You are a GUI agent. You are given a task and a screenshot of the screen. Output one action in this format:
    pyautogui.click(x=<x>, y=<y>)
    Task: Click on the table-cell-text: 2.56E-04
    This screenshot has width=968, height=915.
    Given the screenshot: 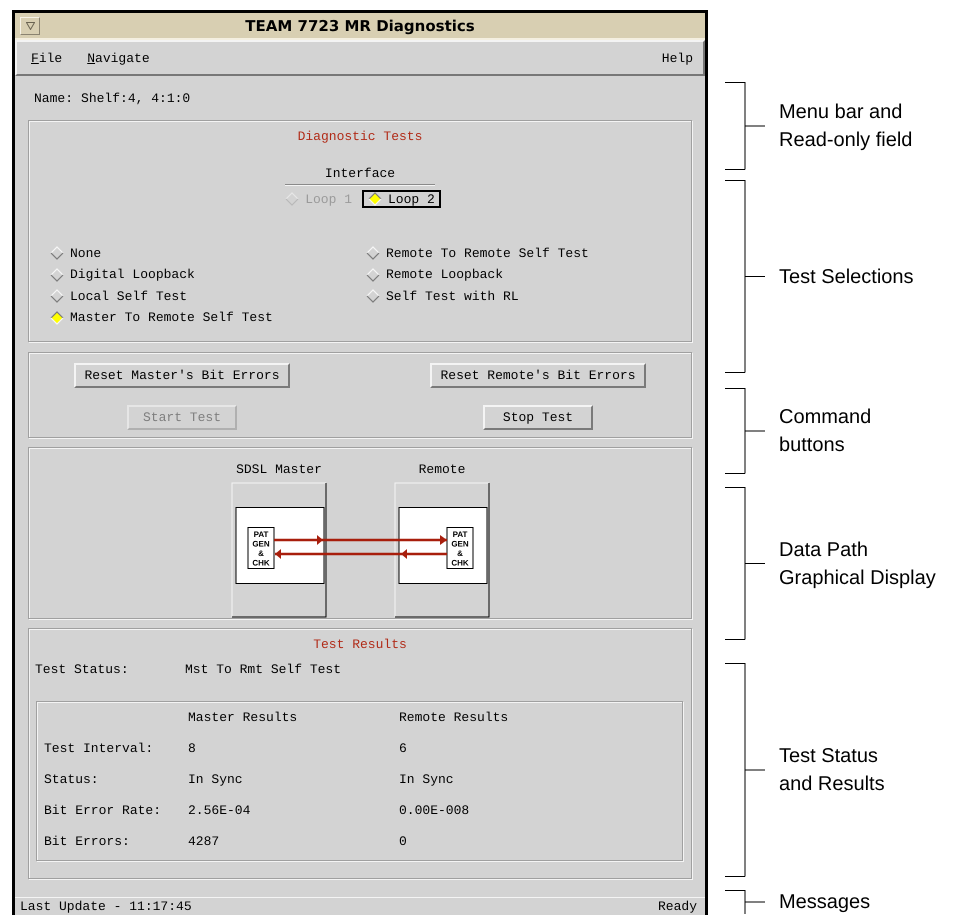 What is the action you would take?
    pyautogui.click(x=220, y=811)
    